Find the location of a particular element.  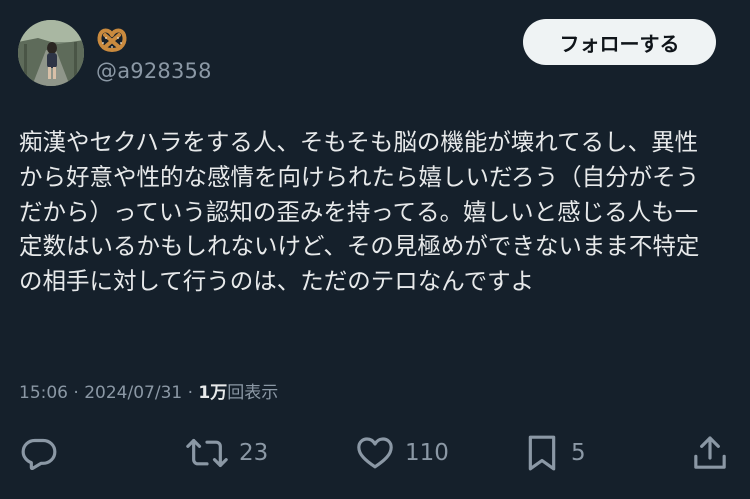

retweet-count: 23 is located at coordinates (254, 453).